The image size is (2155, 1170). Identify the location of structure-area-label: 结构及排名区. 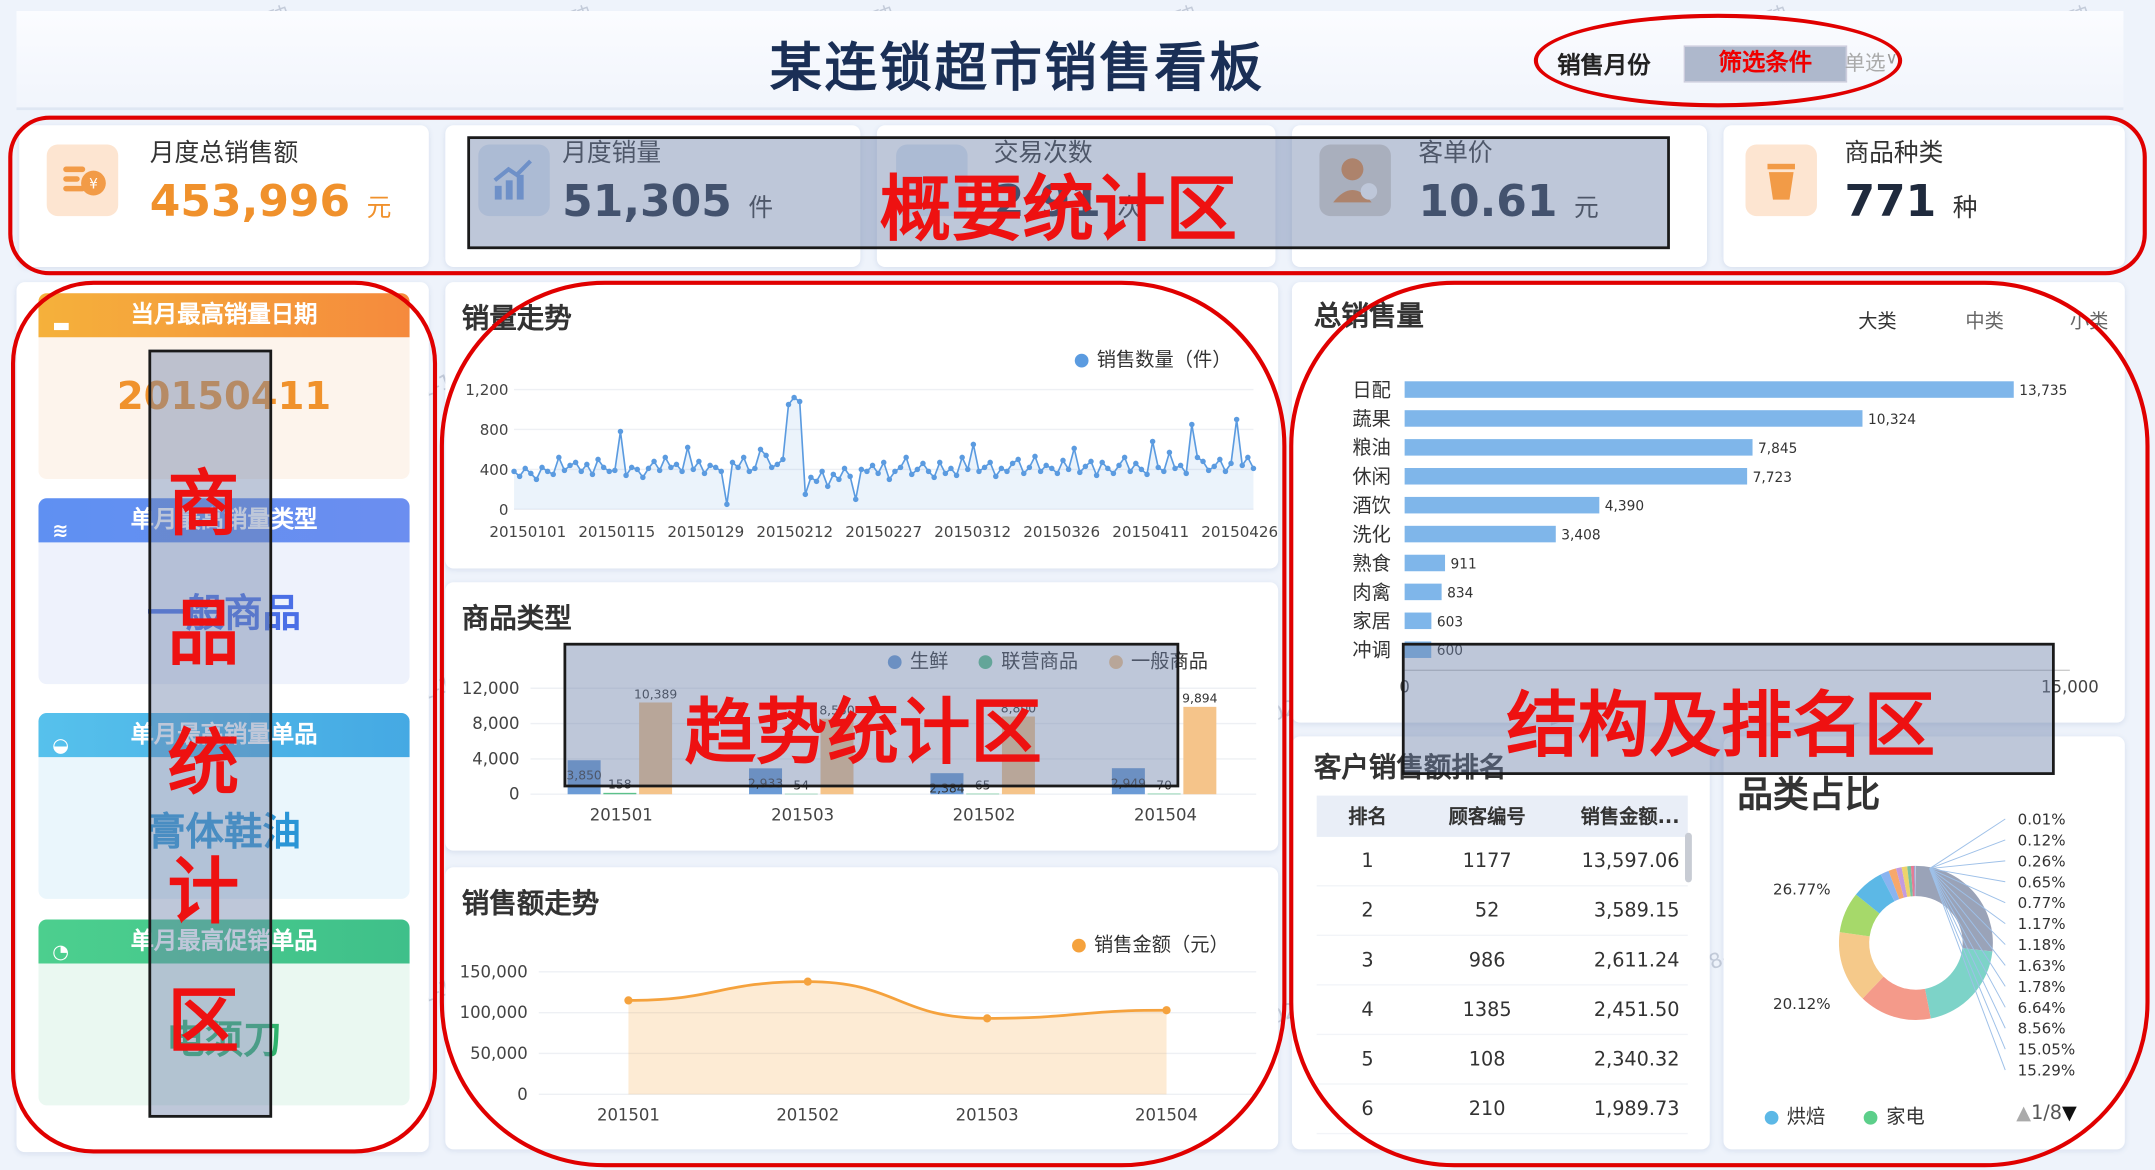
(1721, 727).